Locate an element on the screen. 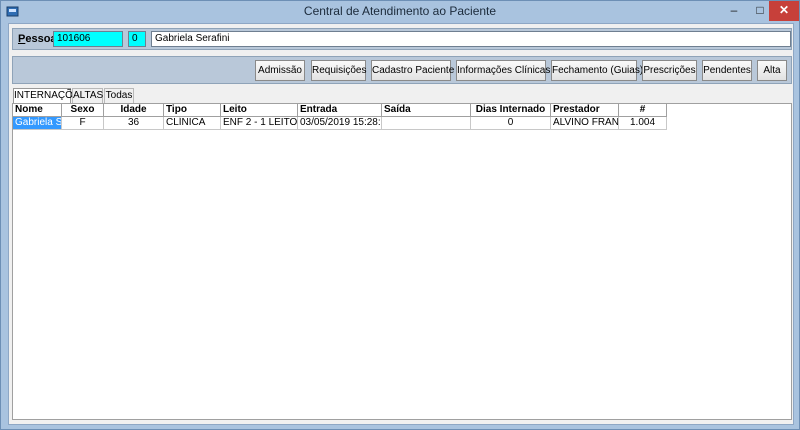 Image resolution: width=800 pixels, height=430 pixels. cell-leito: ENF 2 - 1 LEITO 1 is located at coordinates (259, 123).